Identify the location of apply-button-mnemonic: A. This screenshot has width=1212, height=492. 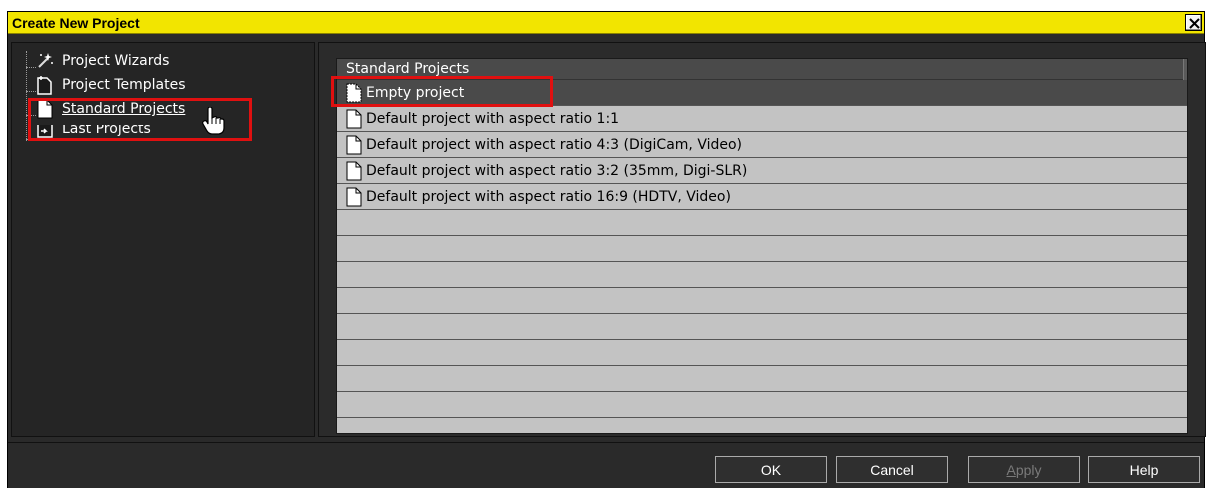
(1011, 469).